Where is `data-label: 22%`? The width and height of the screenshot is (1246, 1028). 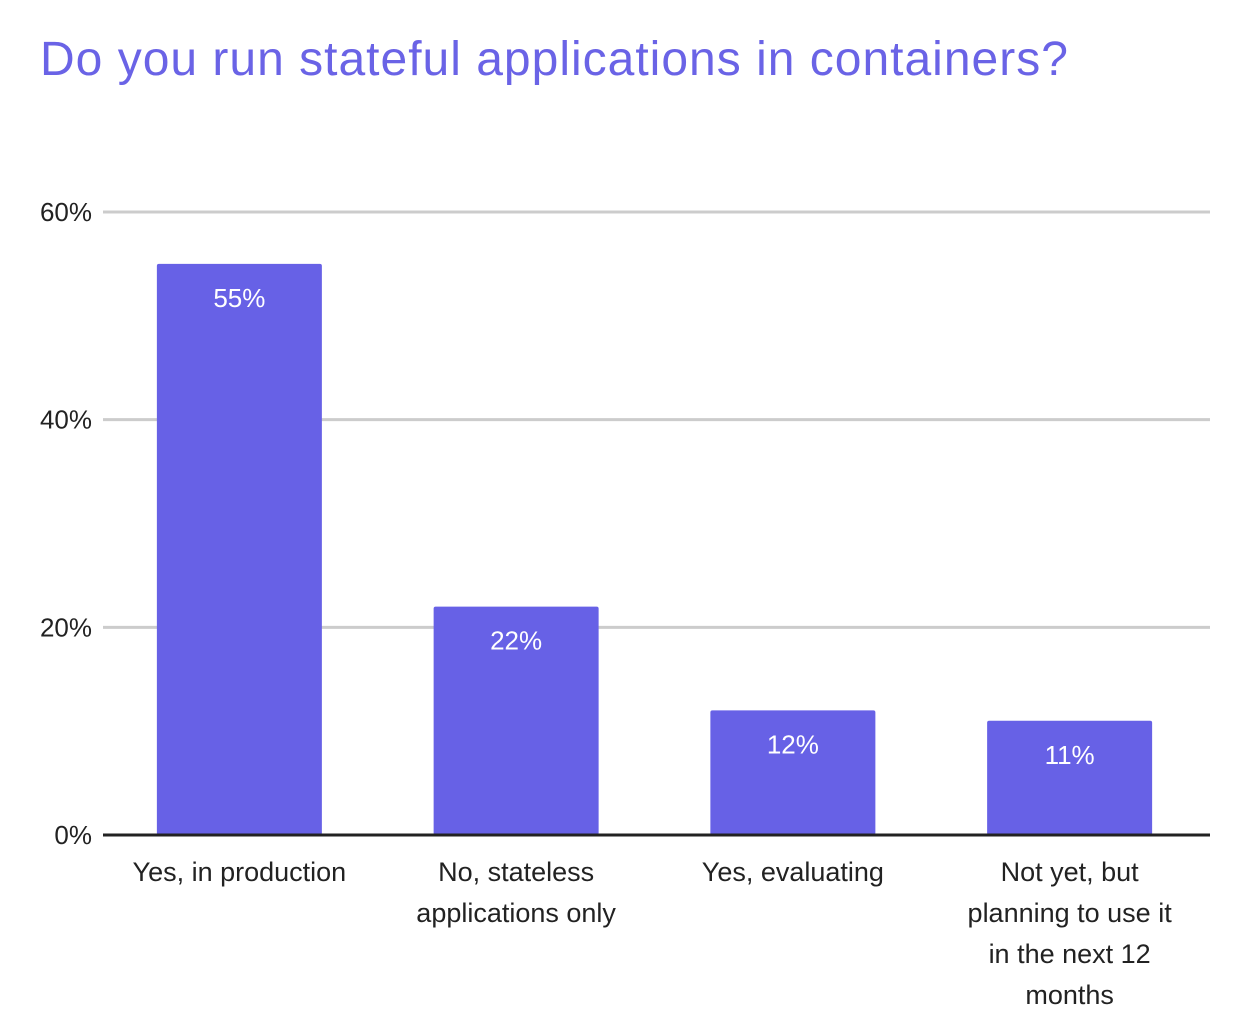 data-label: 22% is located at coordinates (516, 641).